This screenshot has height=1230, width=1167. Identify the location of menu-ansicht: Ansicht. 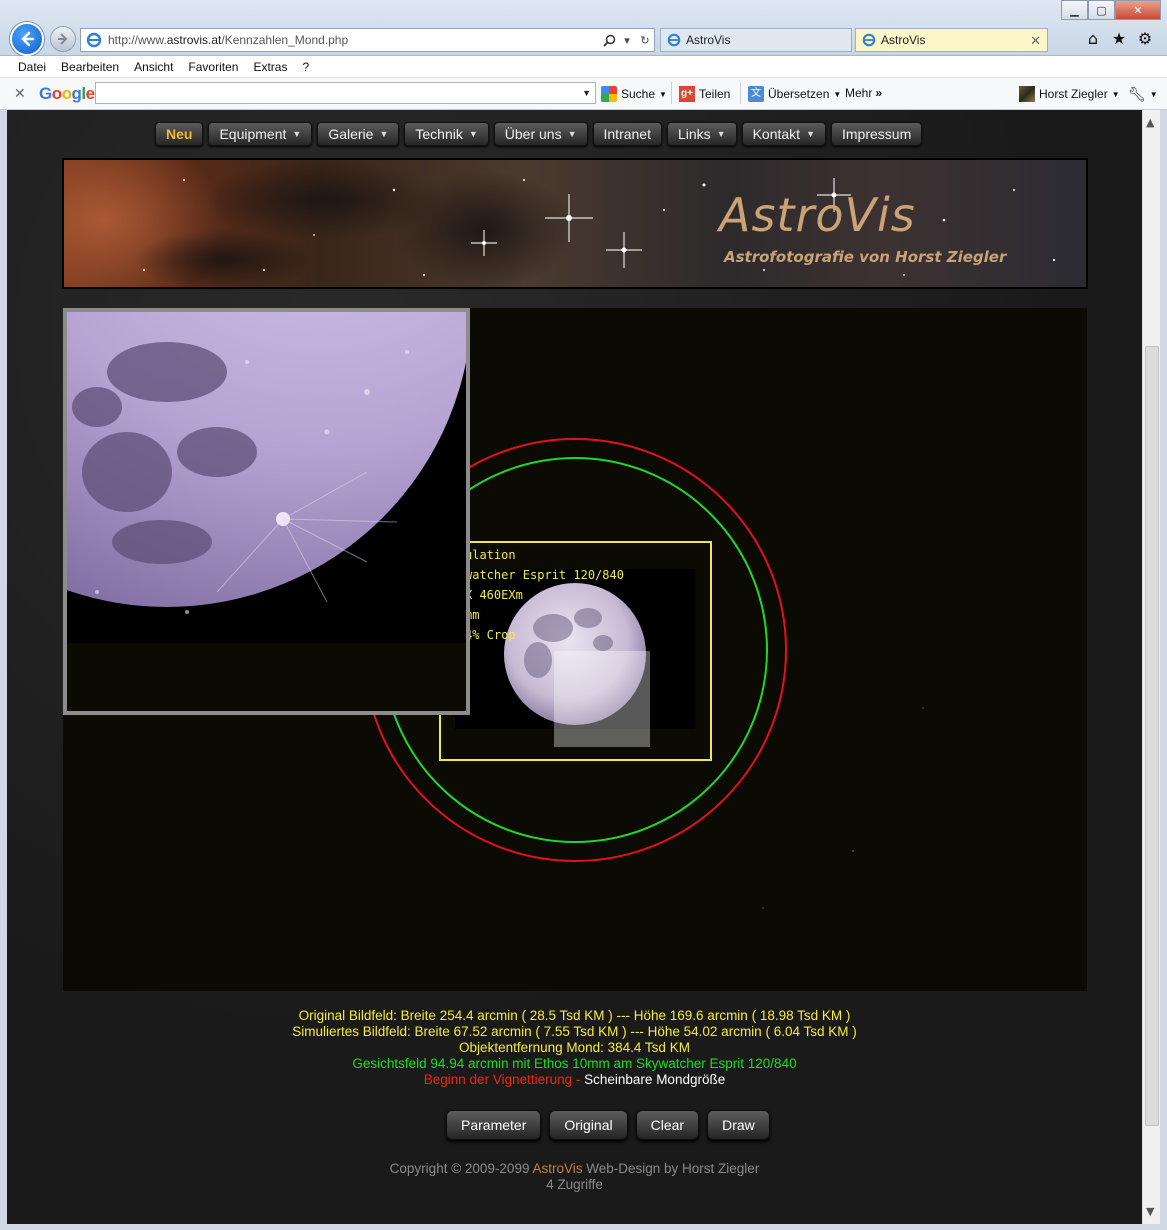
(153, 67).